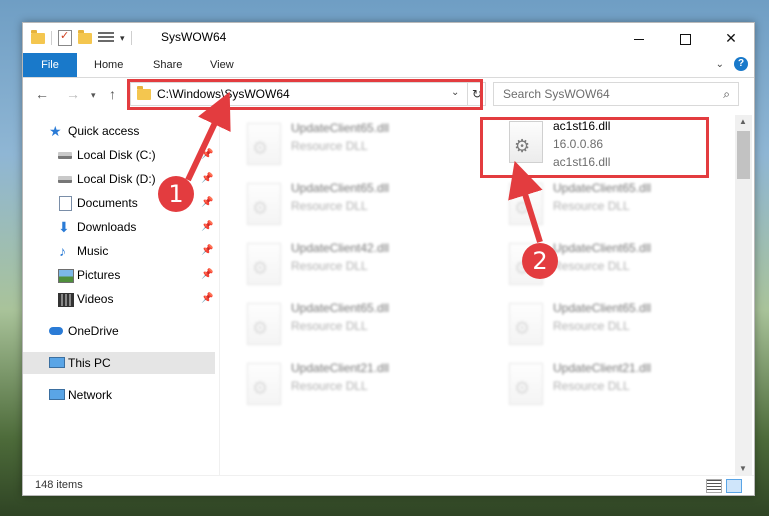 The width and height of the screenshot is (769, 516). I want to click on tab-file: File, so click(50, 65).